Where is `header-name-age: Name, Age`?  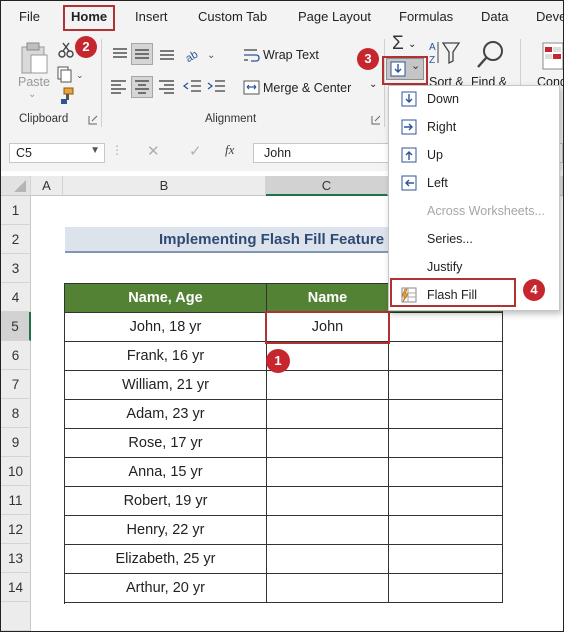
header-name-age: Name, Age is located at coordinates (166, 298).